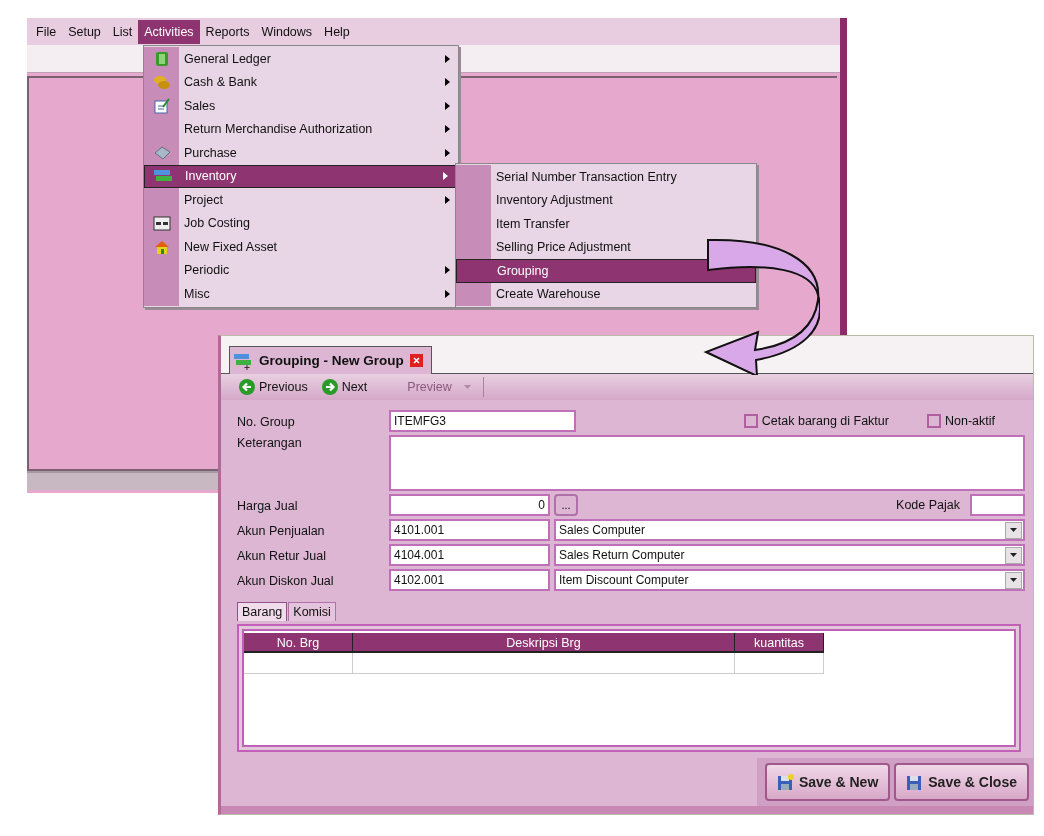 The height and width of the screenshot is (836, 1044). Describe the element at coordinates (482, 421) in the screenshot. I see `text-field: ITEMFG3` at that location.